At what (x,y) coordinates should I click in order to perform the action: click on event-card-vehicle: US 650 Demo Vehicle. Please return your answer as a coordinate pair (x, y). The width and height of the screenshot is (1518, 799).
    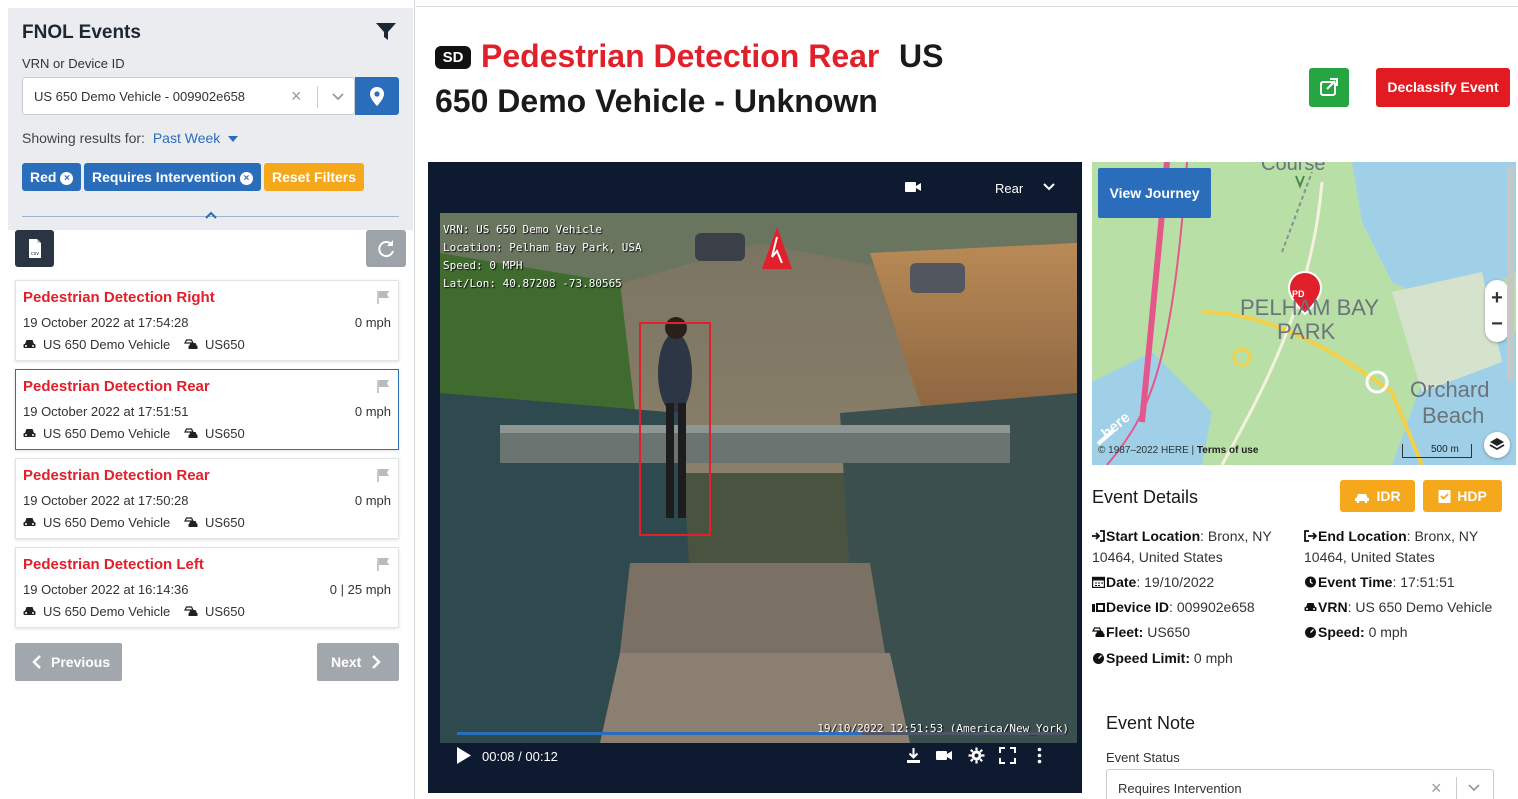
    Looking at the image, I should click on (107, 433).